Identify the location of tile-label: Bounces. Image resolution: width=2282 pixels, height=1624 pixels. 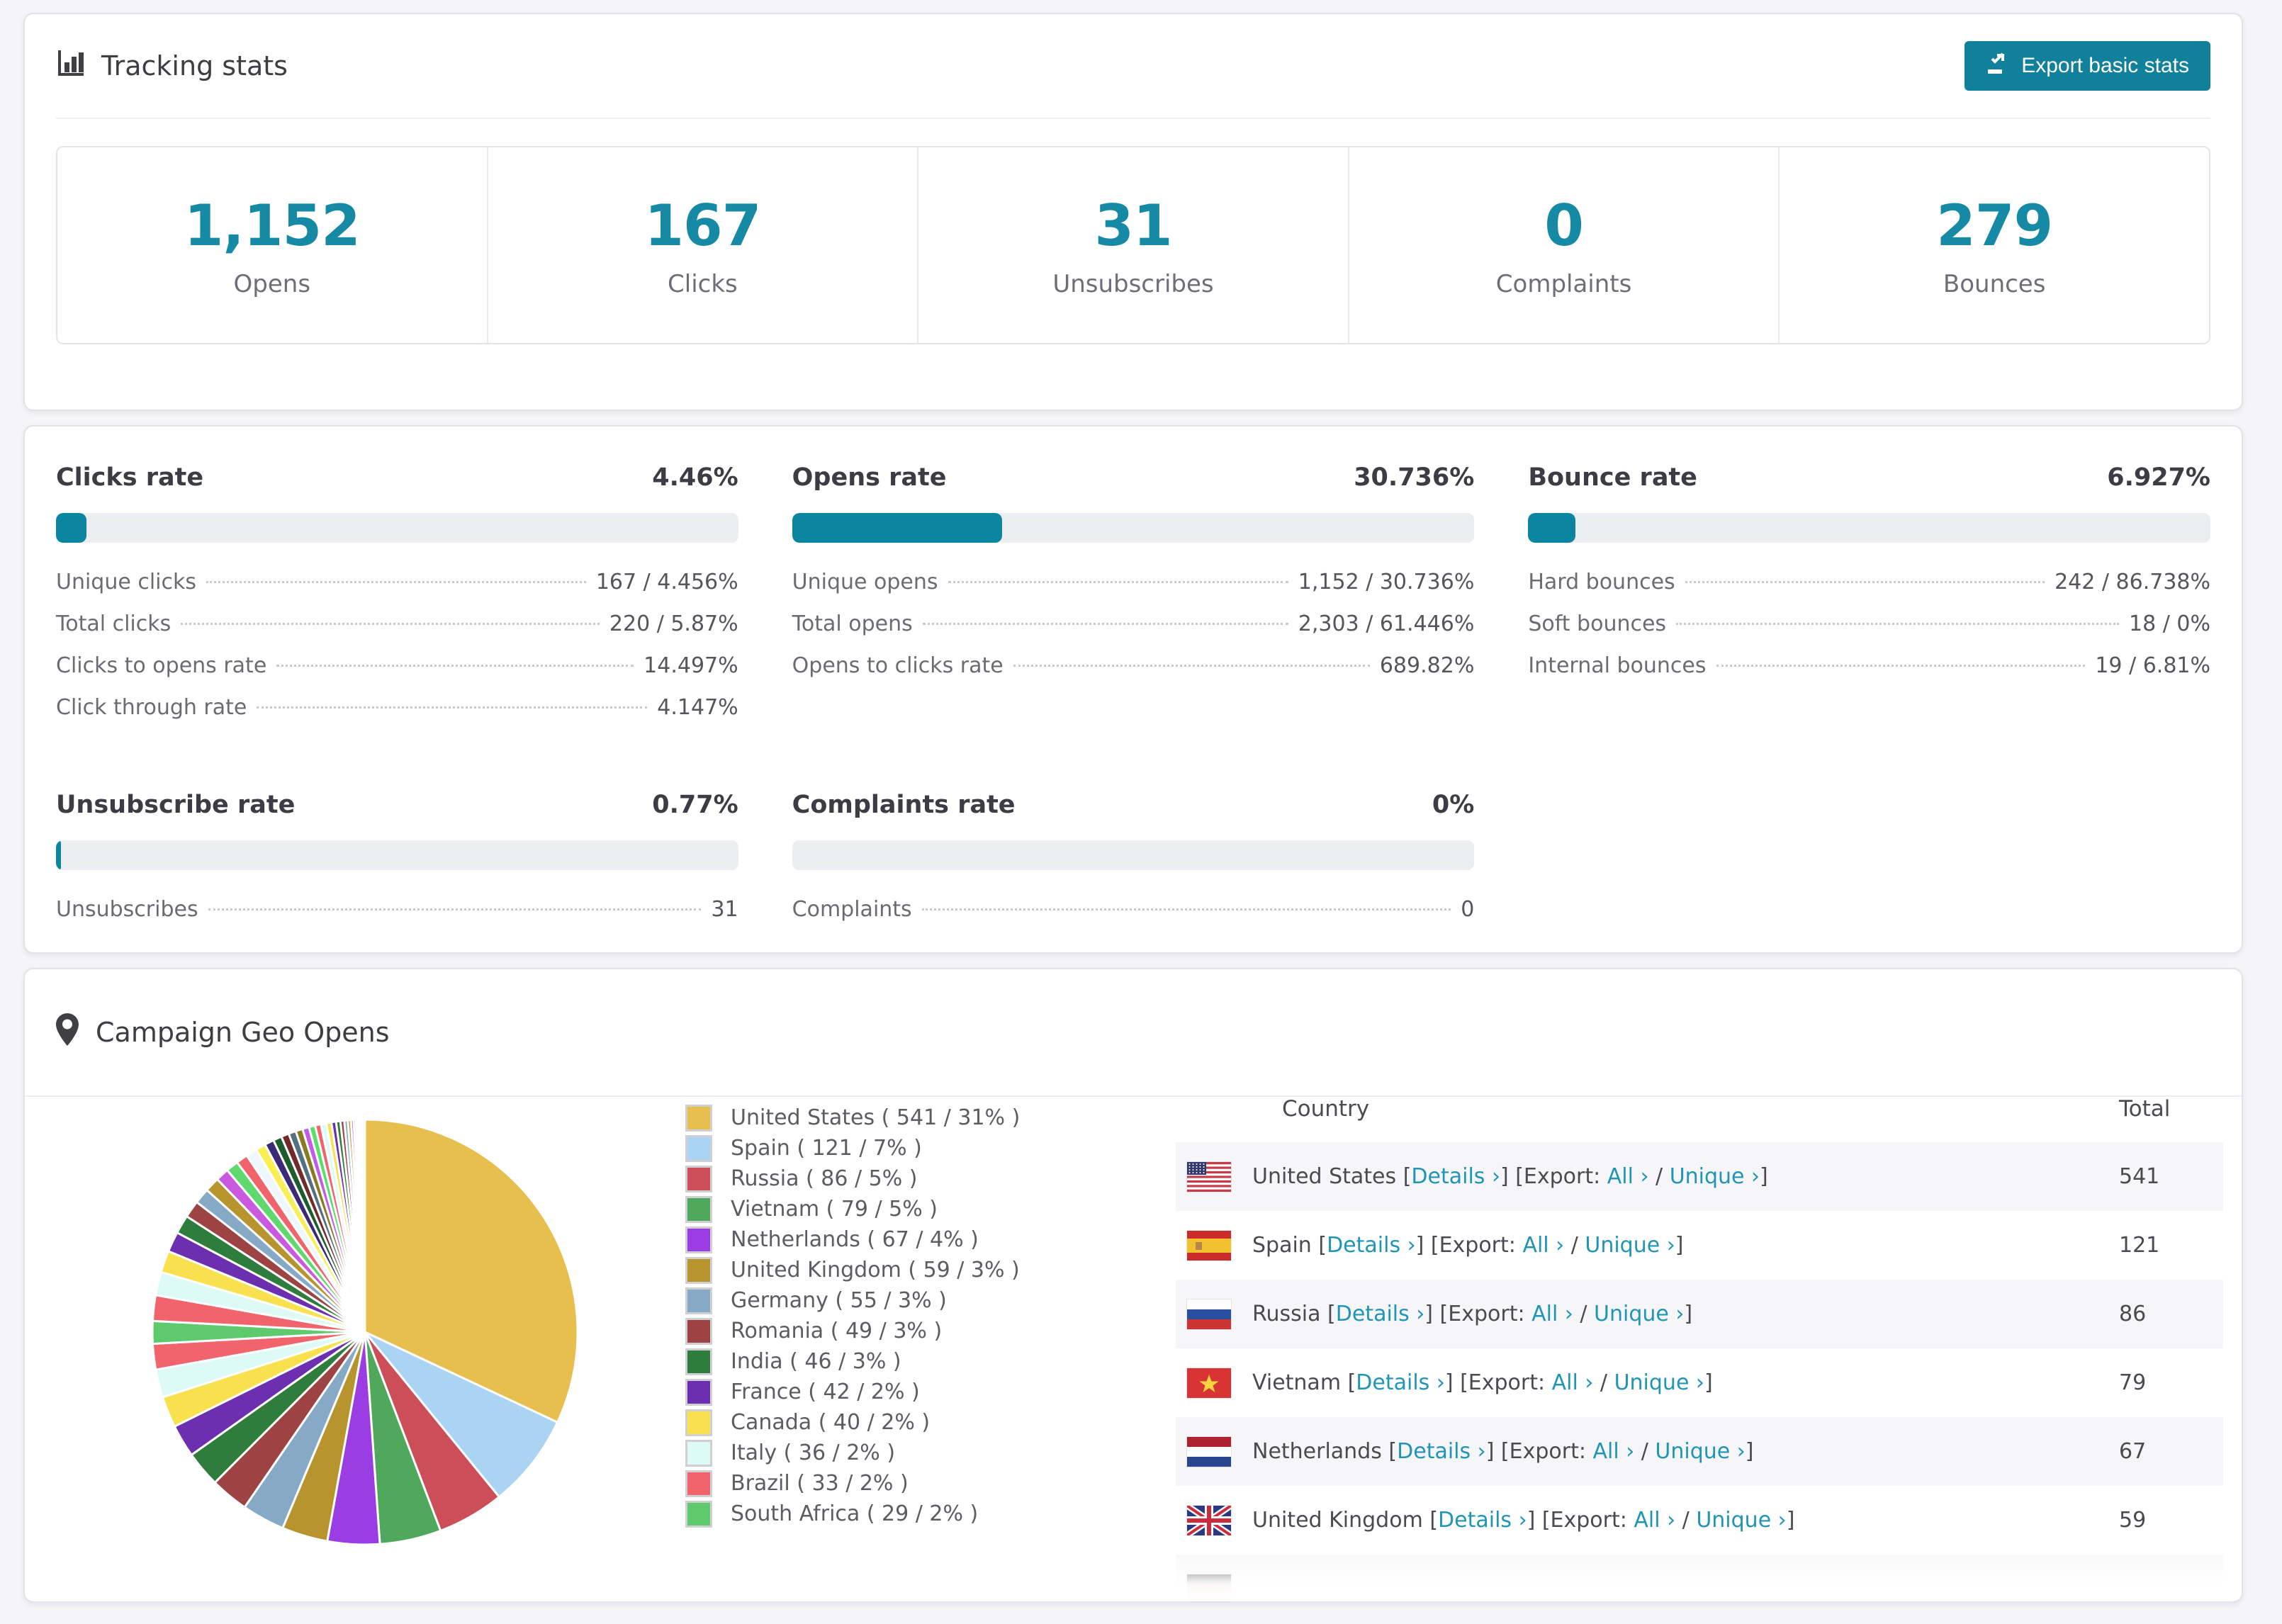
(1994, 283).